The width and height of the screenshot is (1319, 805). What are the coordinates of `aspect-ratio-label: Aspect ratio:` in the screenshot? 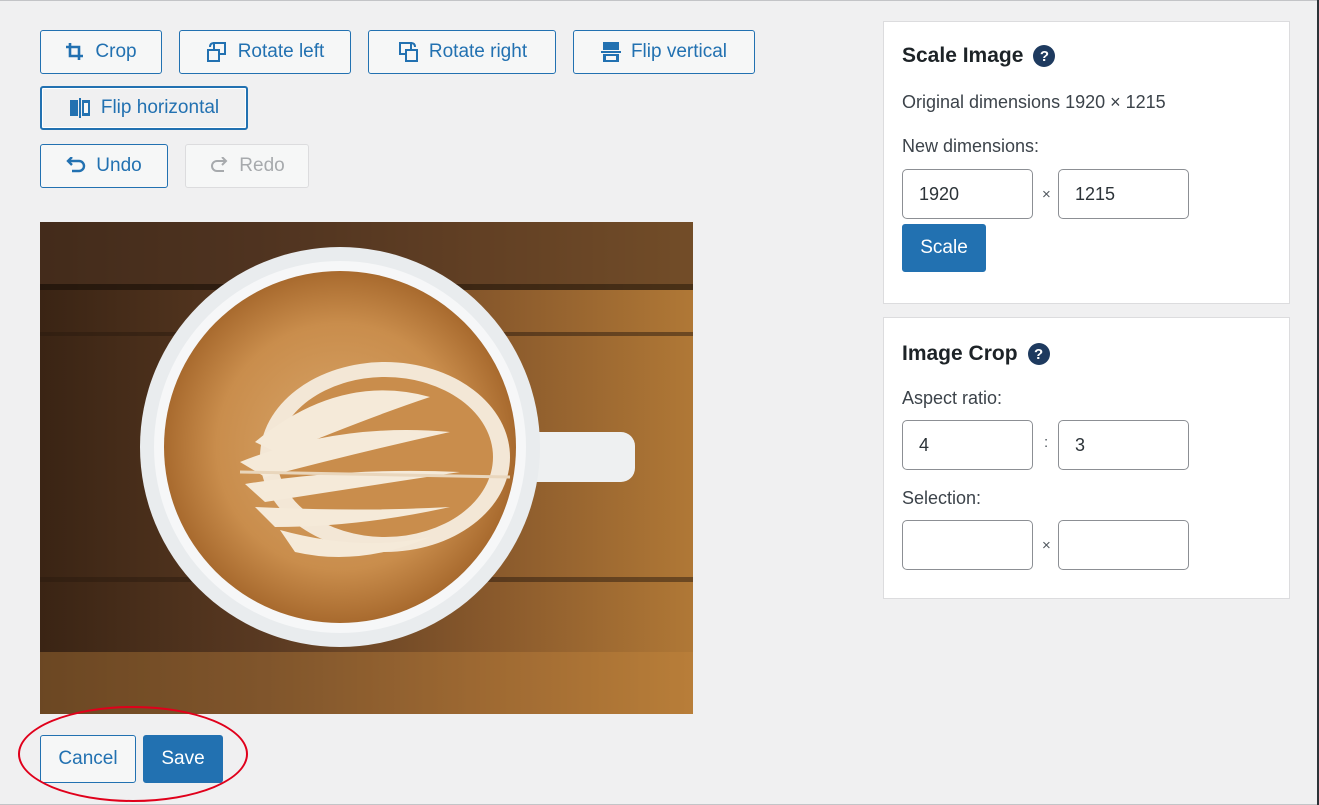 It's located at (952, 398).